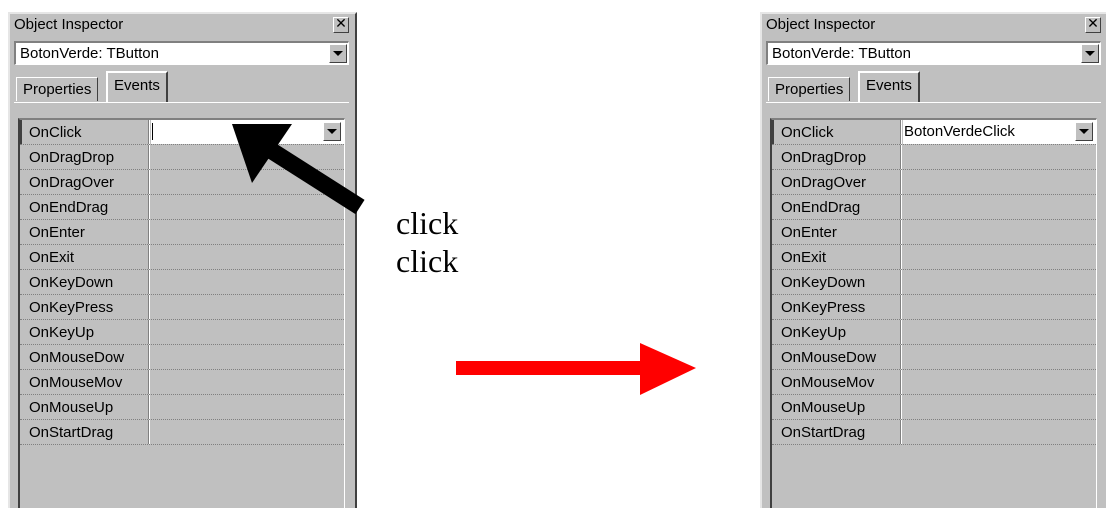 This screenshot has height=508, width=1106. Describe the element at coordinates (298, 169) in the screenshot. I see `black-pointer-arrow-icon` at that location.